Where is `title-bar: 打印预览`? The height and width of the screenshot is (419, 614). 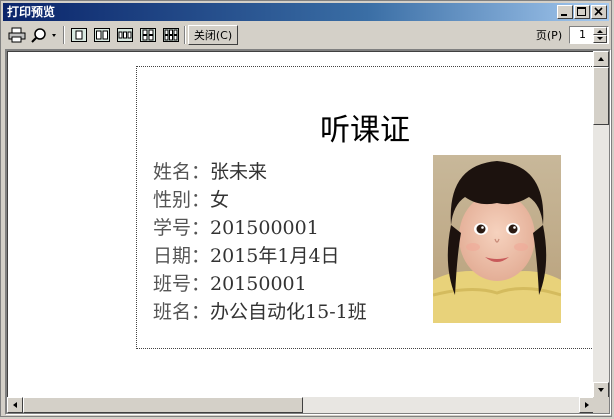
title-bar: 打印预览 is located at coordinates (306, 12).